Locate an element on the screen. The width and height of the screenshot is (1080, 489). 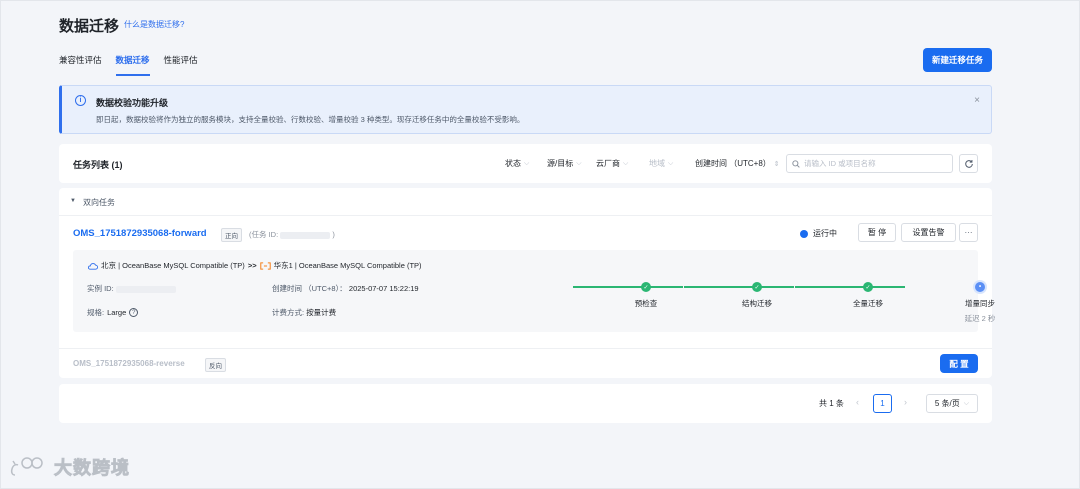
billing-value: 按量计费 is located at coordinates (321, 312).